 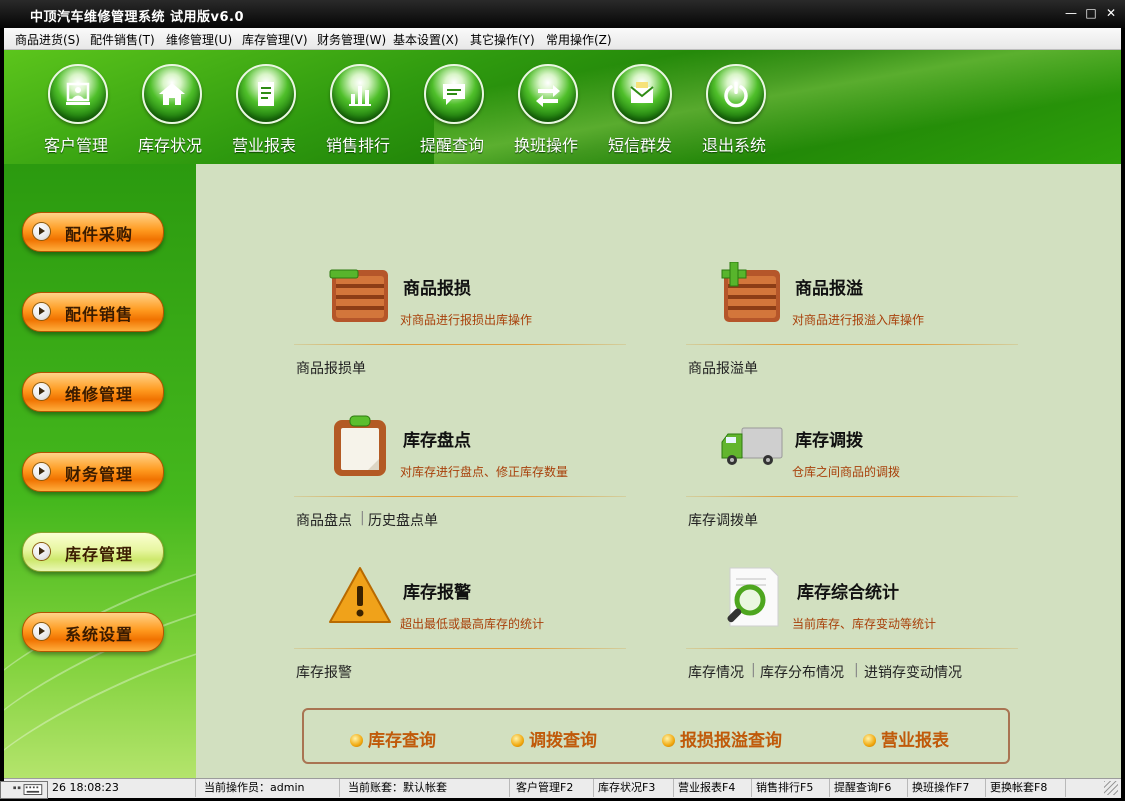 I want to click on shortcut-customer: 客户管理F2, so click(x=553, y=788).